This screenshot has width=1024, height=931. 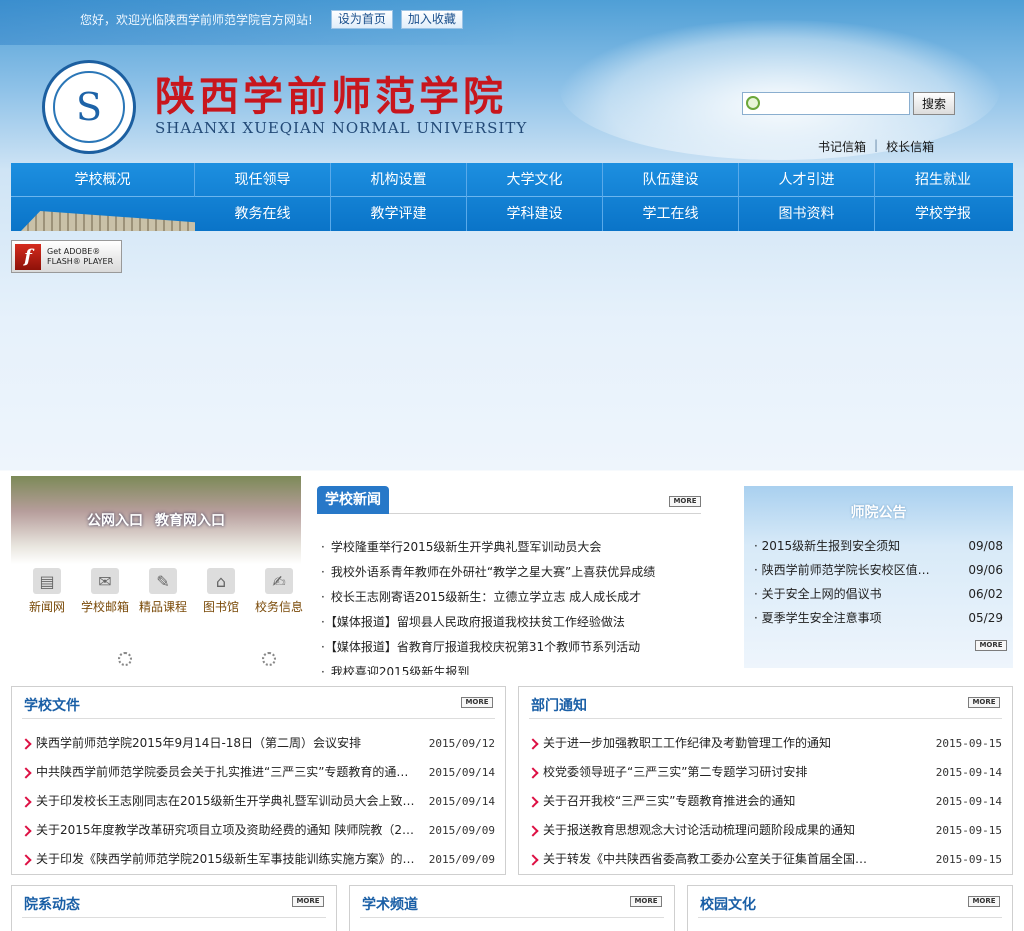 I want to click on school-news-tab: 学校新闻, so click(x=353, y=500).